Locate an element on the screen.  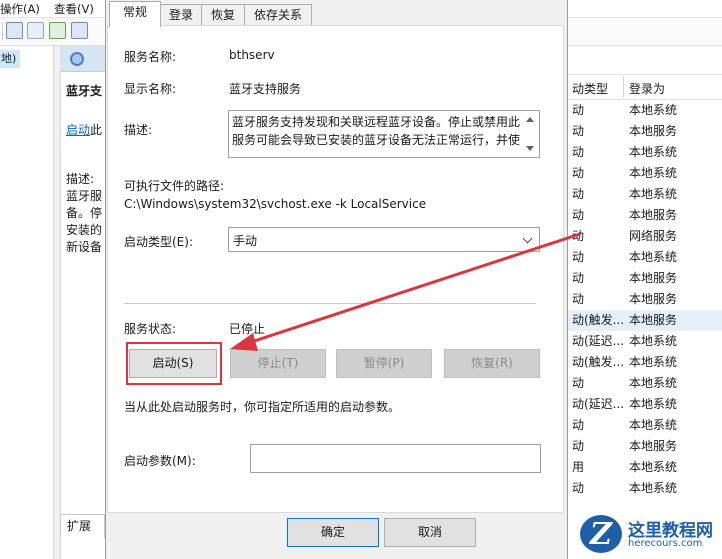
menu-view: 查看(V) is located at coordinates (74, 9).